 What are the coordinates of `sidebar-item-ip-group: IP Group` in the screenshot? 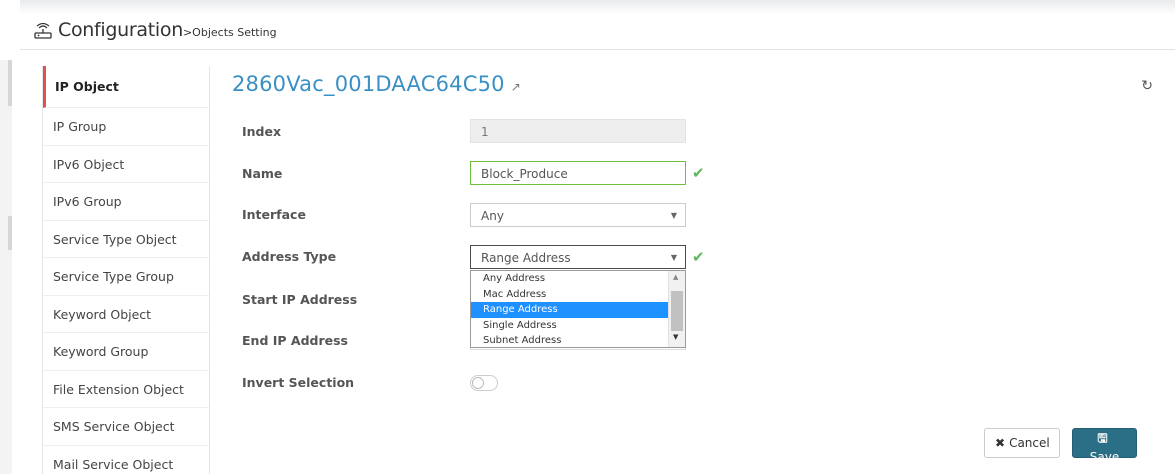 It's located at (126, 127).